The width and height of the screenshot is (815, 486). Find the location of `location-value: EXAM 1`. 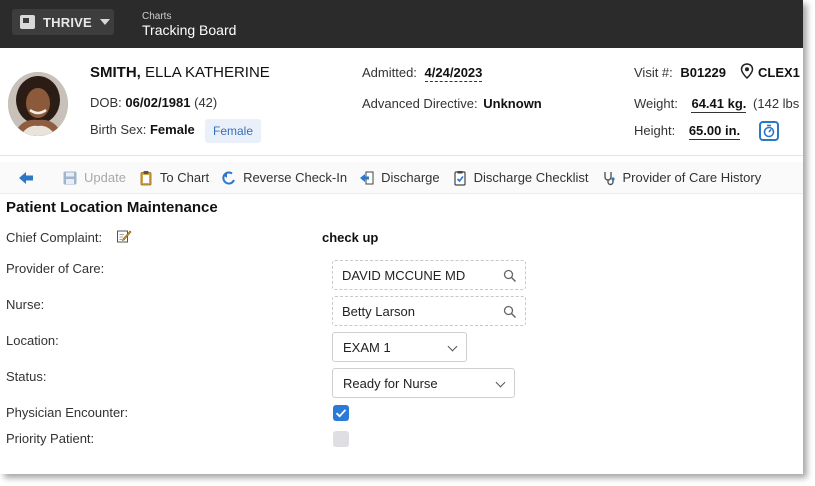

location-value: EXAM 1 is located at coordinates (367, 347).